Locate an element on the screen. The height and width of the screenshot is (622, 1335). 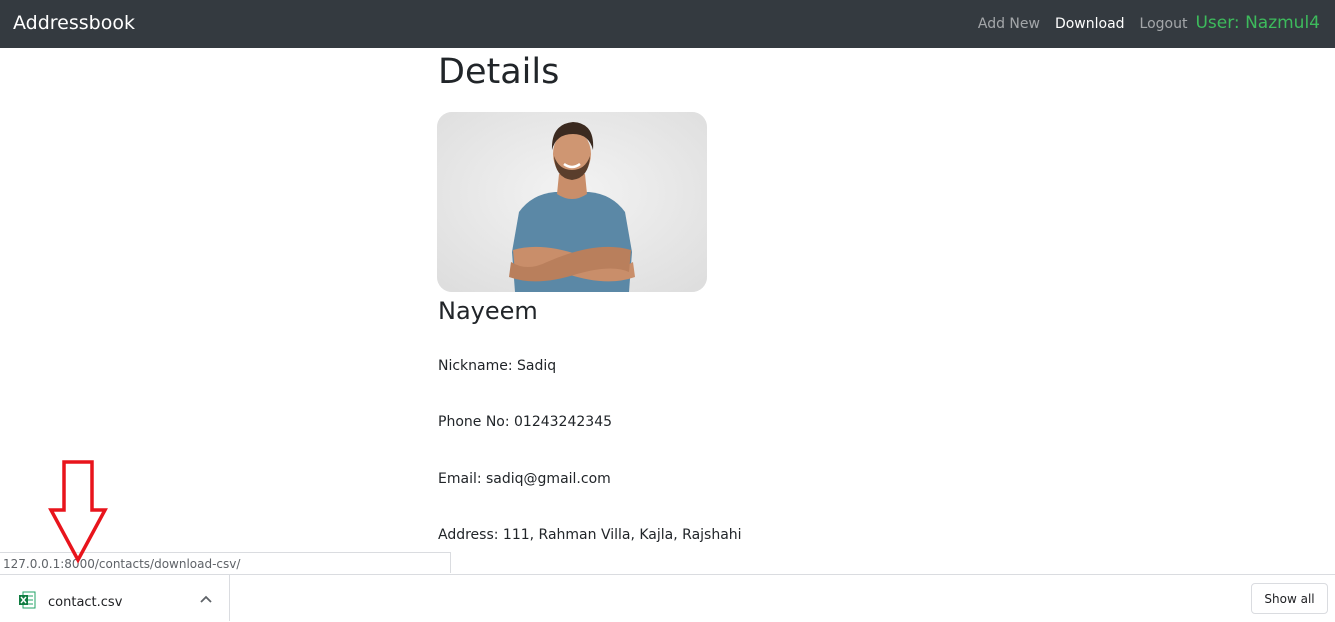
contact-photo is located at coordinates (572, 202).